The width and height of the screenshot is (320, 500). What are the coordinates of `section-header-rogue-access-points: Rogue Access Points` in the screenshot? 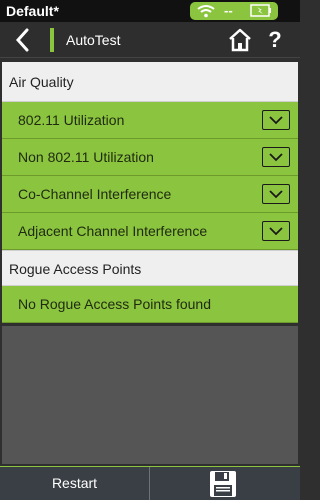 It's located at (150, 268).